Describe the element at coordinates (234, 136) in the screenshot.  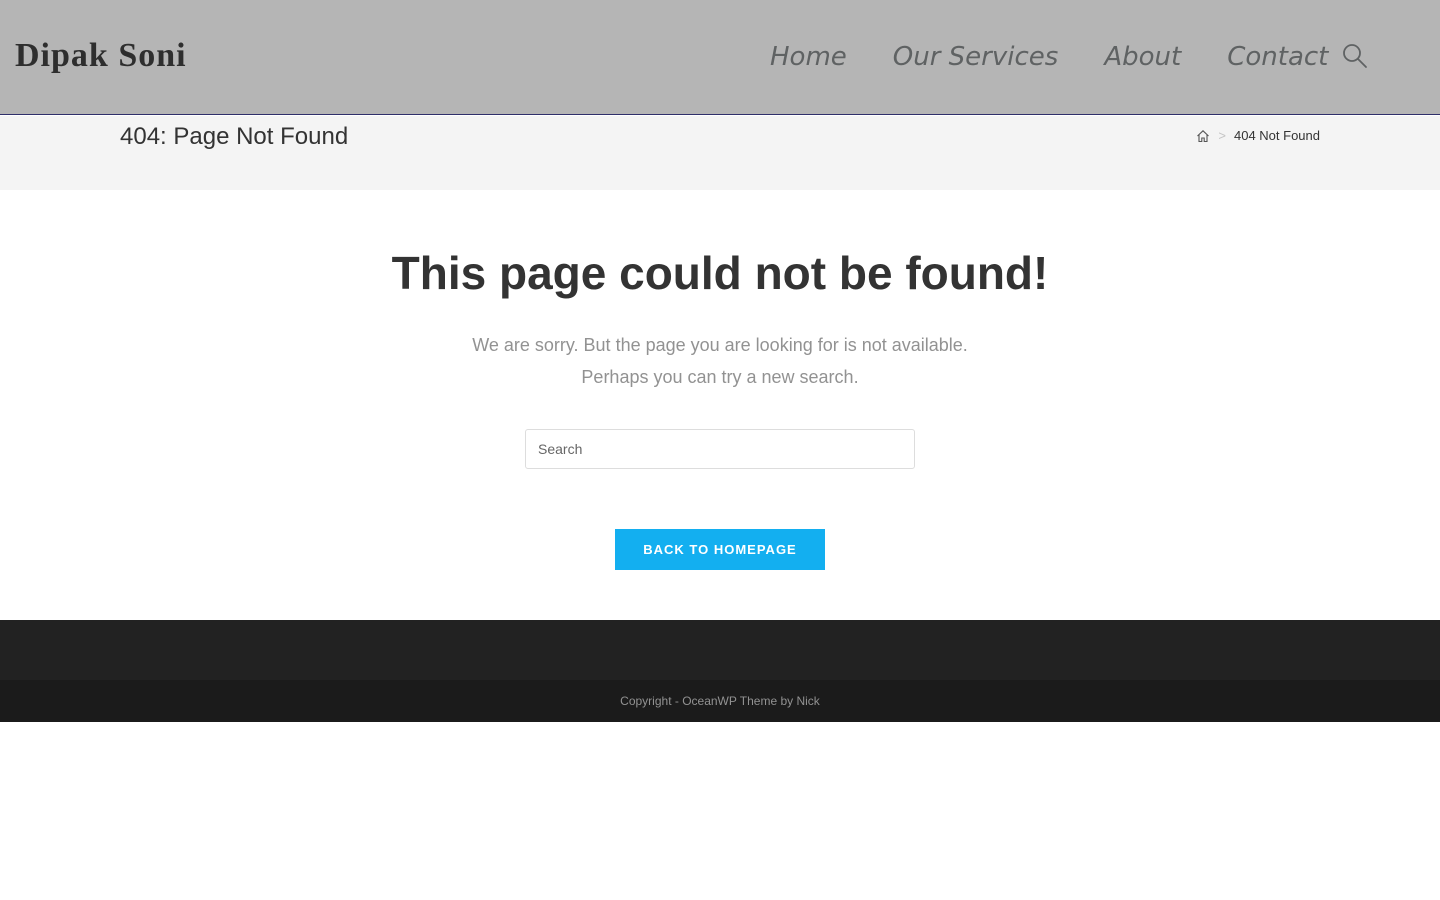
I see `page-title: 404: Page Not Found` at that location.